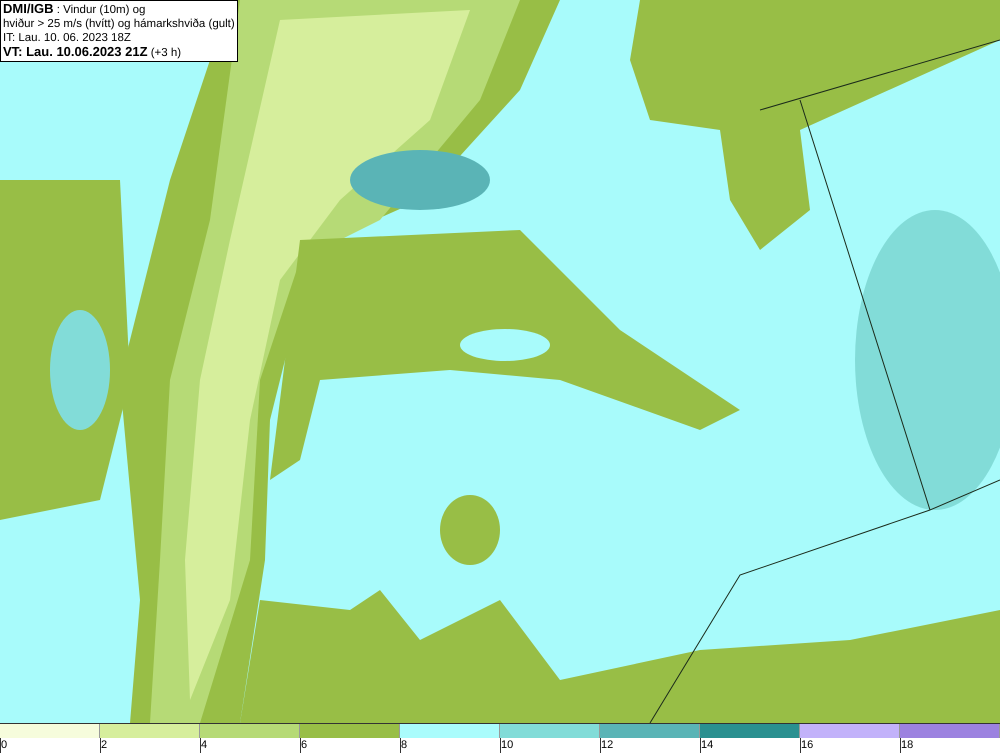 Image resolution: width=1000 pixels, height=753 pixels. What do you see at coordinates (204, 745) in the screenshot?
I see `tick-label: 4` at bounding box center [204, 745].